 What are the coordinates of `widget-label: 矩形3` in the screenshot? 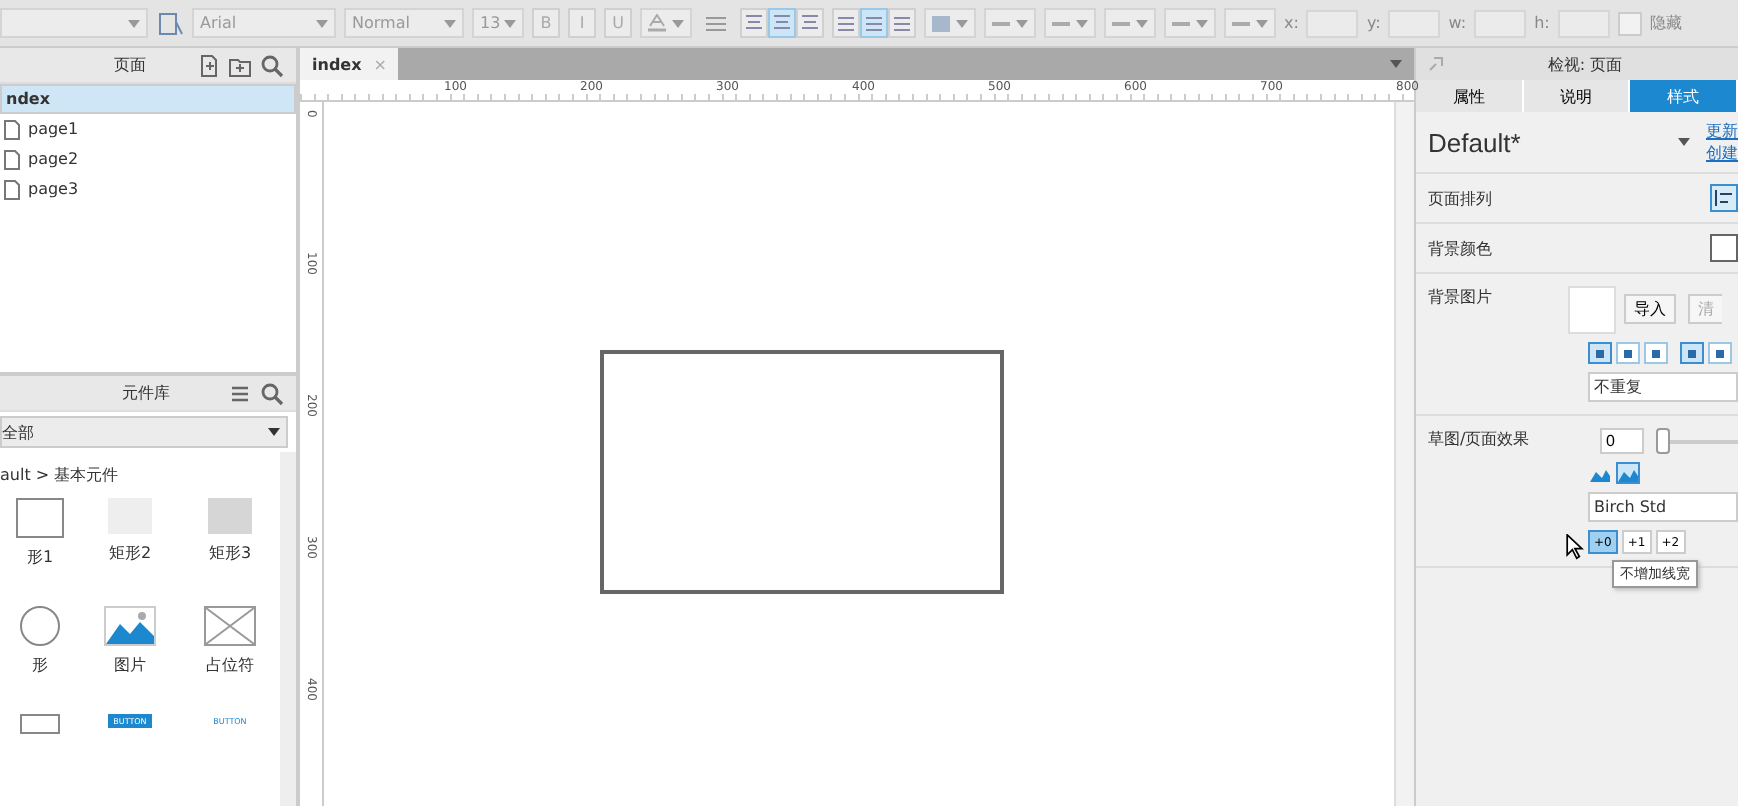 It's located at (230, 553).